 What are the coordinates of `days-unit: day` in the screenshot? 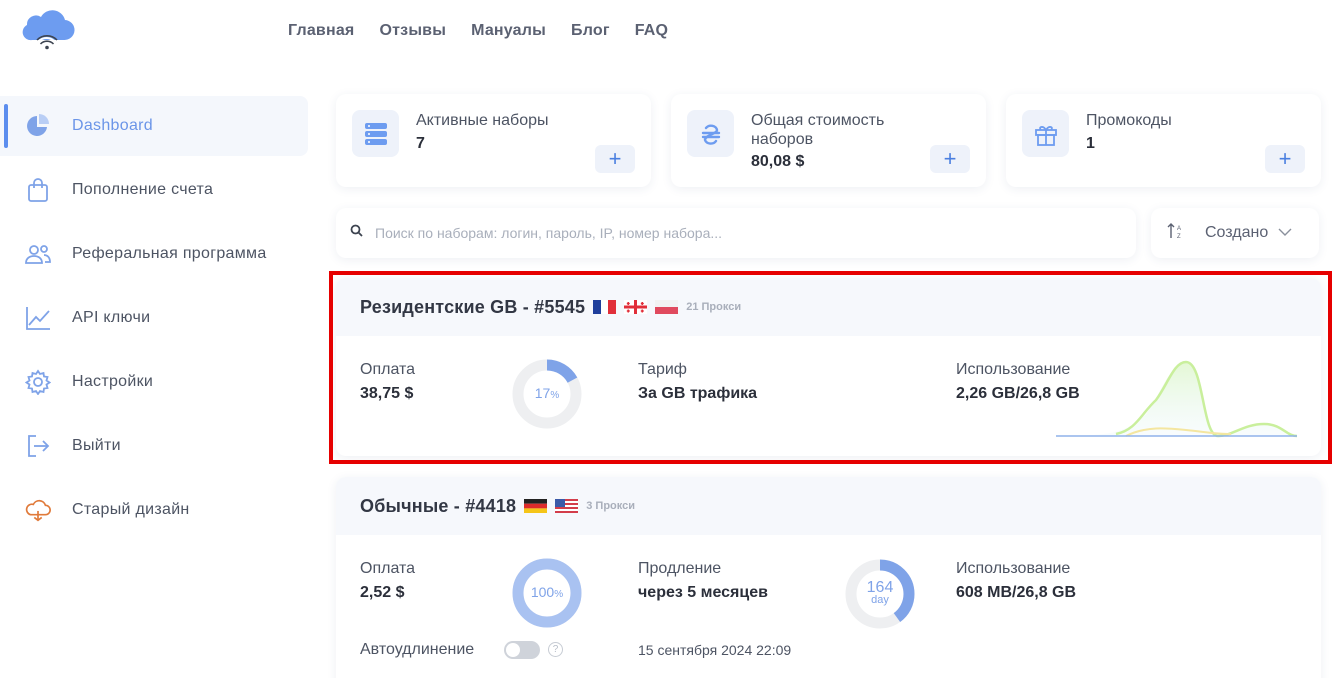 It's located at (880, 600).